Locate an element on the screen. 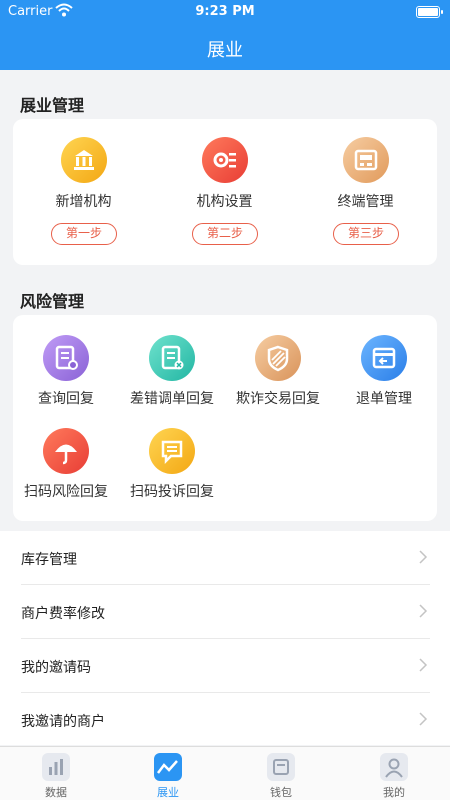 This screenshot has height=800, width=450. fraud-transaction-reply-label: 欺诈交易回复 is located at coordinates (278, 399).